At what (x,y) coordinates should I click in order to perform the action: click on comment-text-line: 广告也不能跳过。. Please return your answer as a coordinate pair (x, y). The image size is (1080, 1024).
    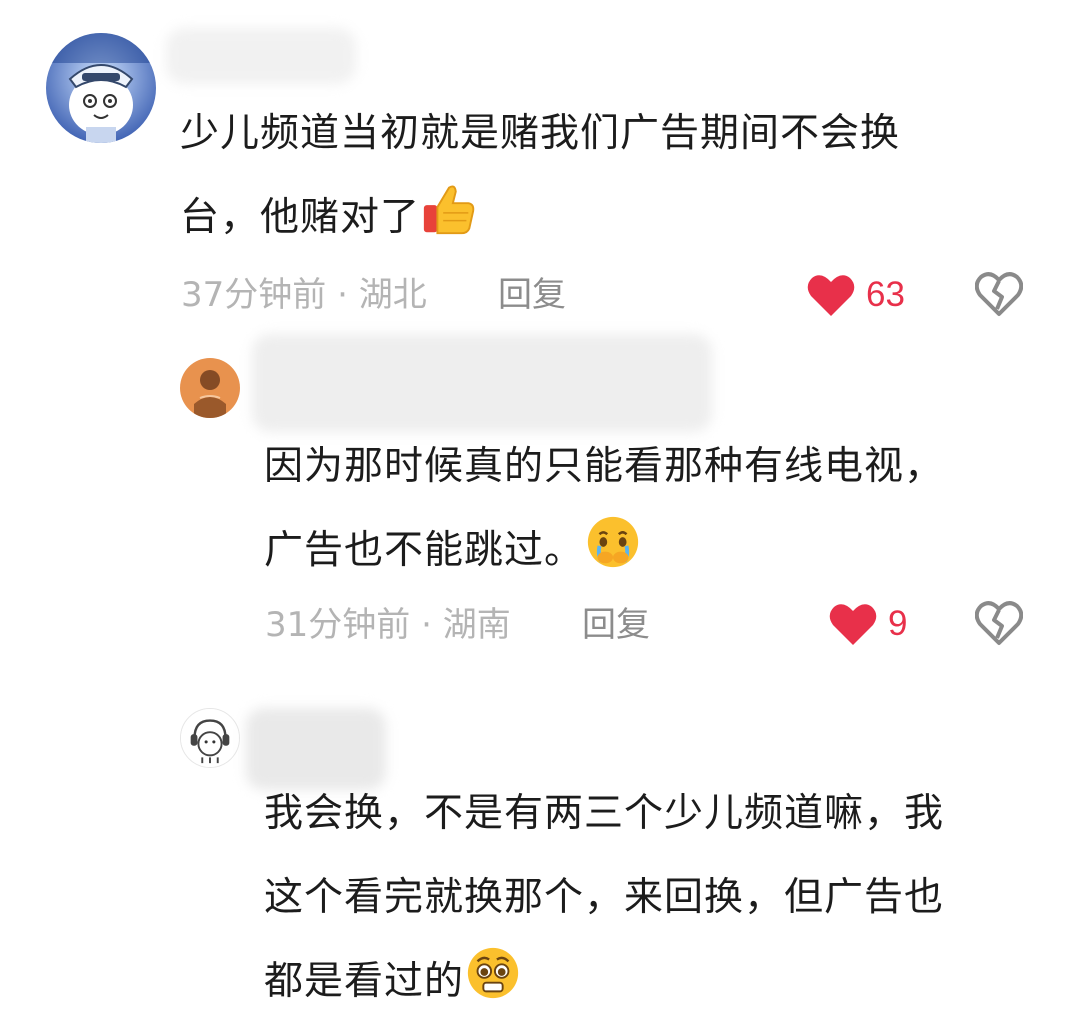
    Looking at the image, I should click on (604, 551).